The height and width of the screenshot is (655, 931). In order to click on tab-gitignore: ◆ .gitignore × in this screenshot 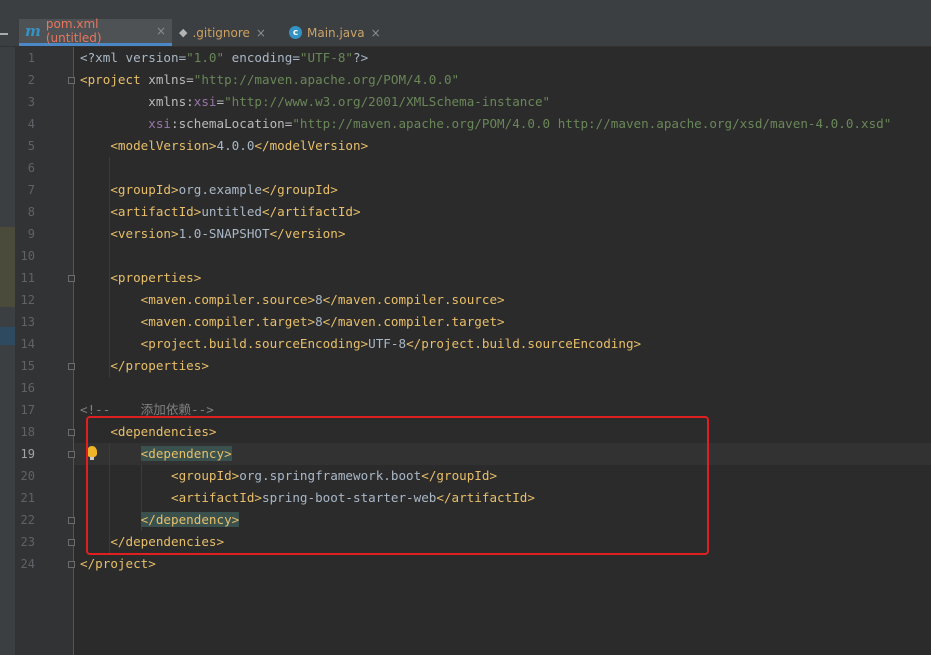, I will do `click(228, 32)`.